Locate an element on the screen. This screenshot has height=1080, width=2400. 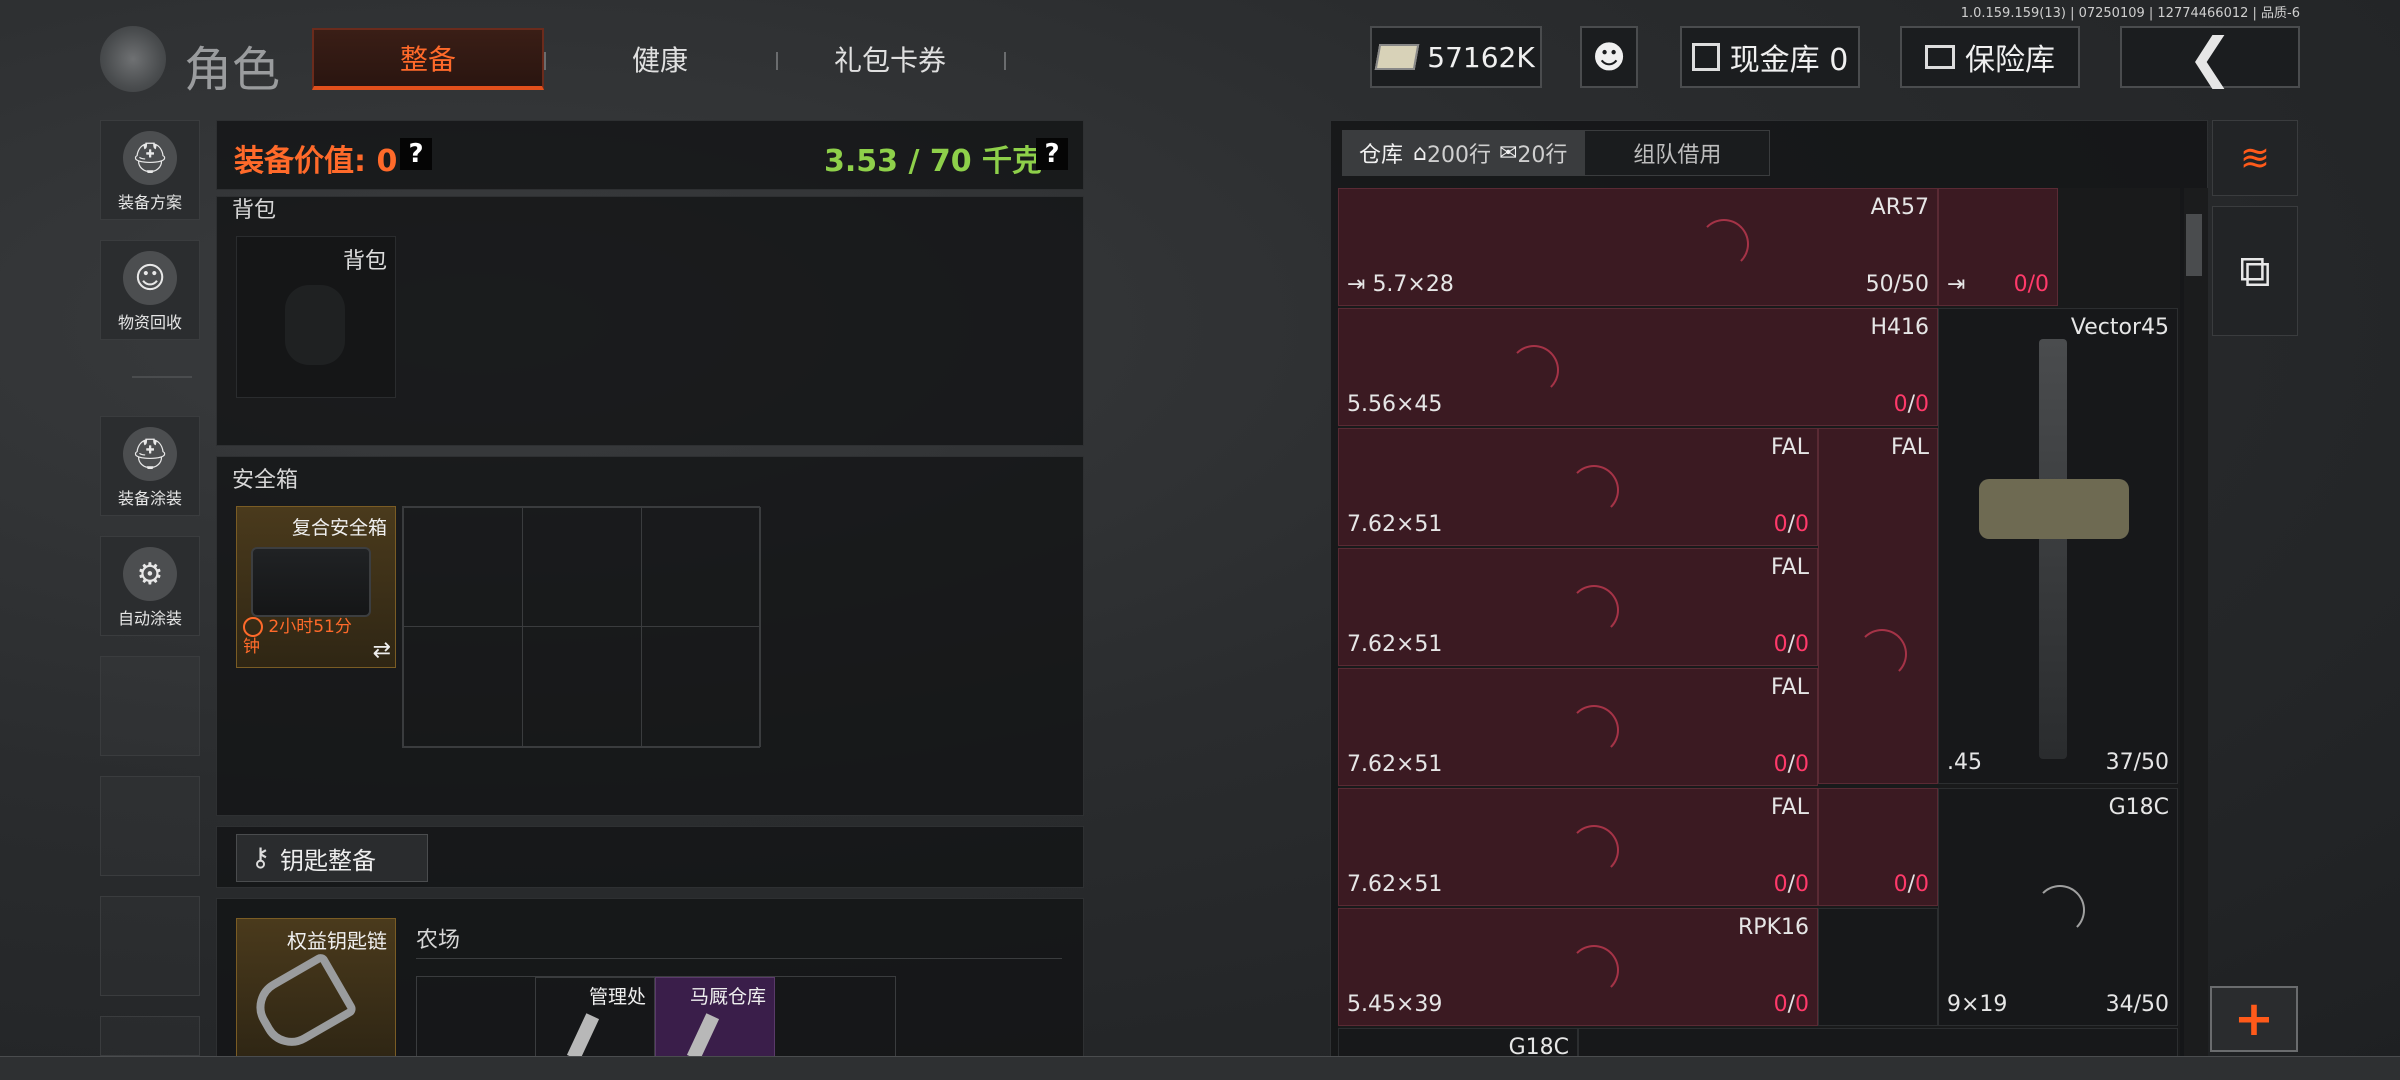
back-arrow-icon: ❮ is located at coordinates (2210, 57).